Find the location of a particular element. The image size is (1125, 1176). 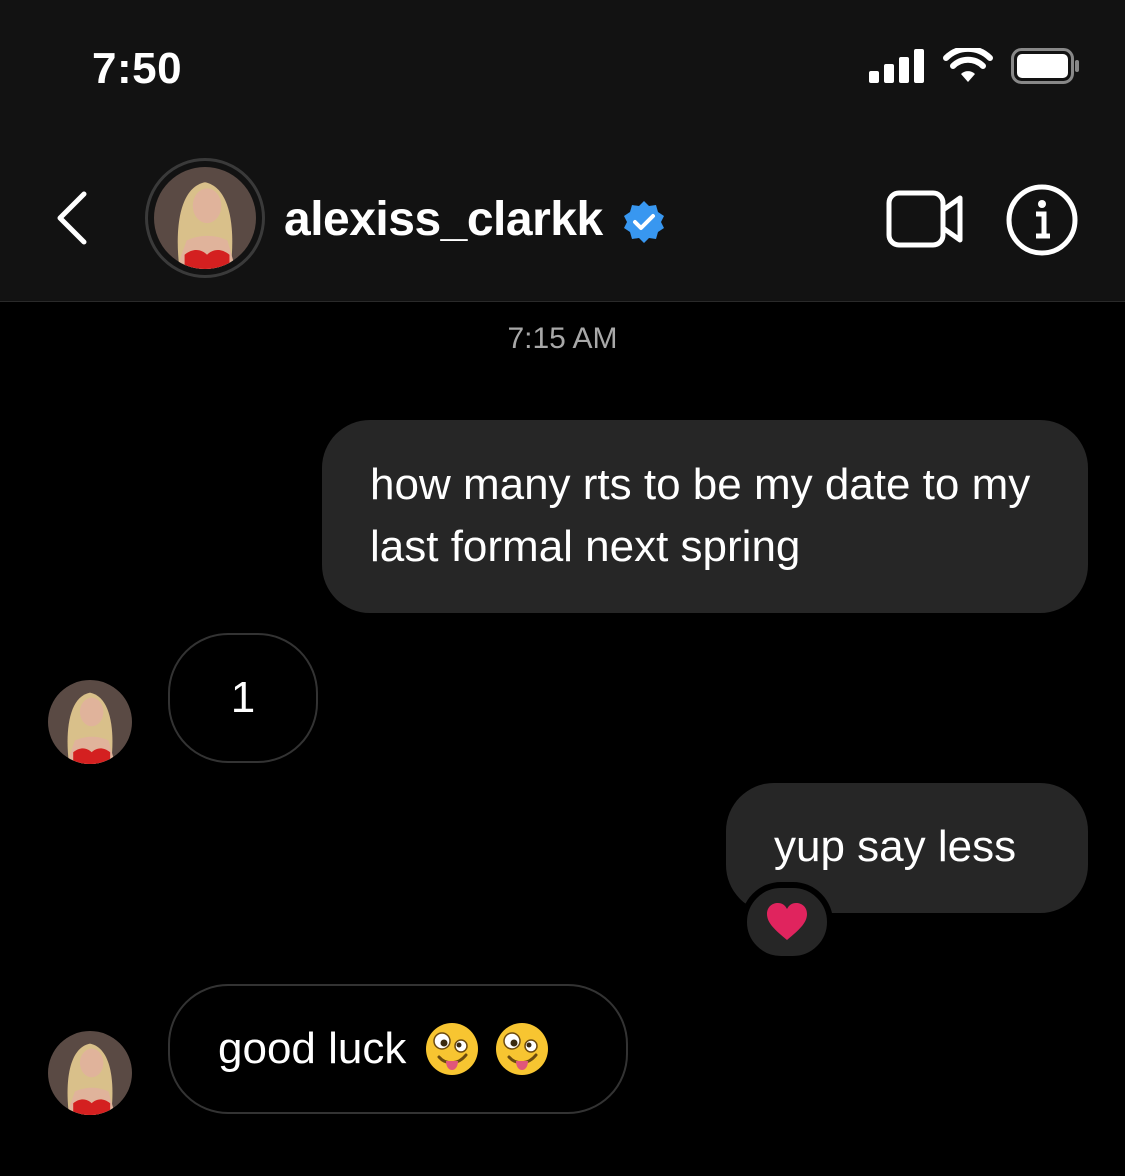

reaction-badge is located at coordinates (787, 922).